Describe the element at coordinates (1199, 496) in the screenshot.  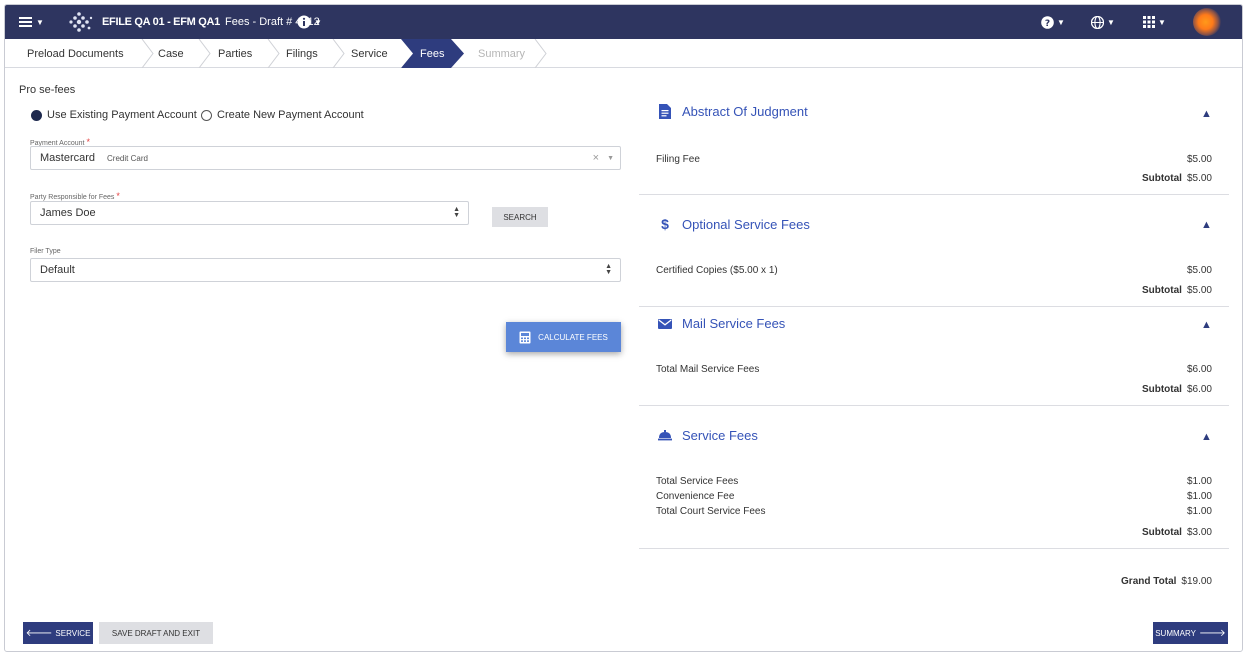
I see `fee-line-amount: $1.00` at that location.